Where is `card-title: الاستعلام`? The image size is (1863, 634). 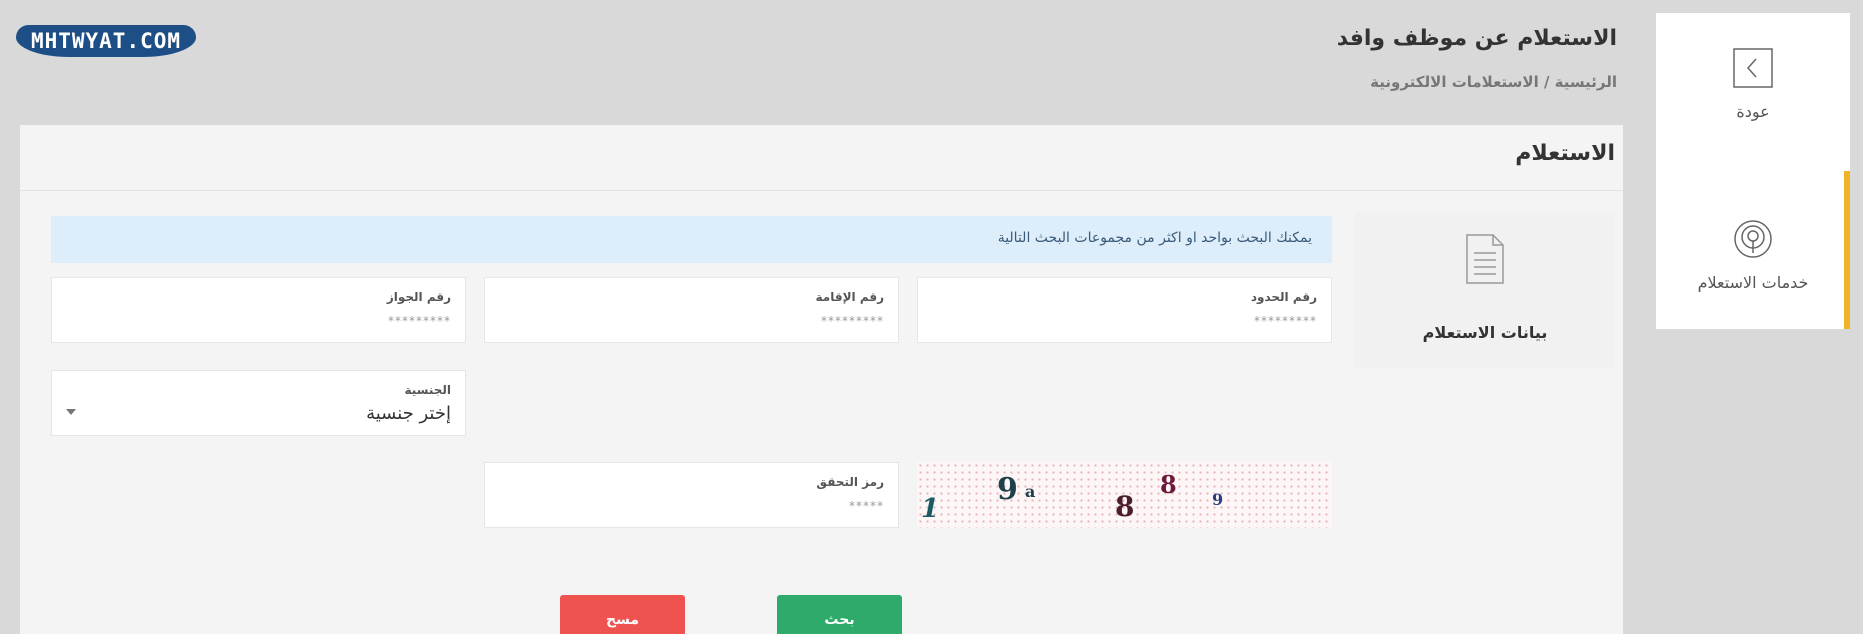
card-title: الاستعلام is located at coordinates (1565, 153).